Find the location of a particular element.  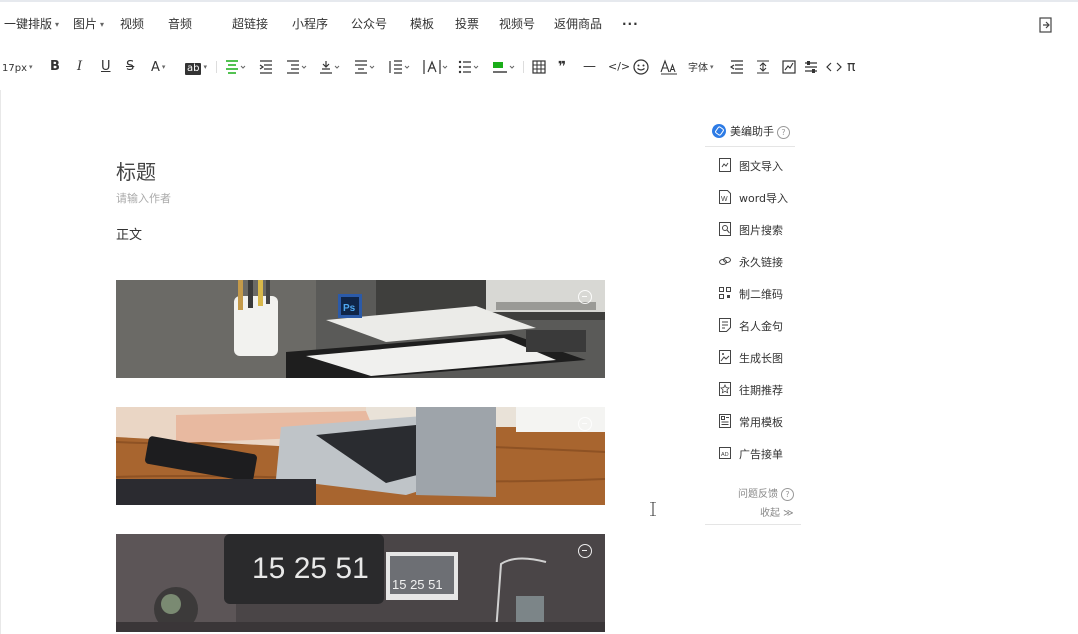

panel-divider is located at coordinates (753, 524).